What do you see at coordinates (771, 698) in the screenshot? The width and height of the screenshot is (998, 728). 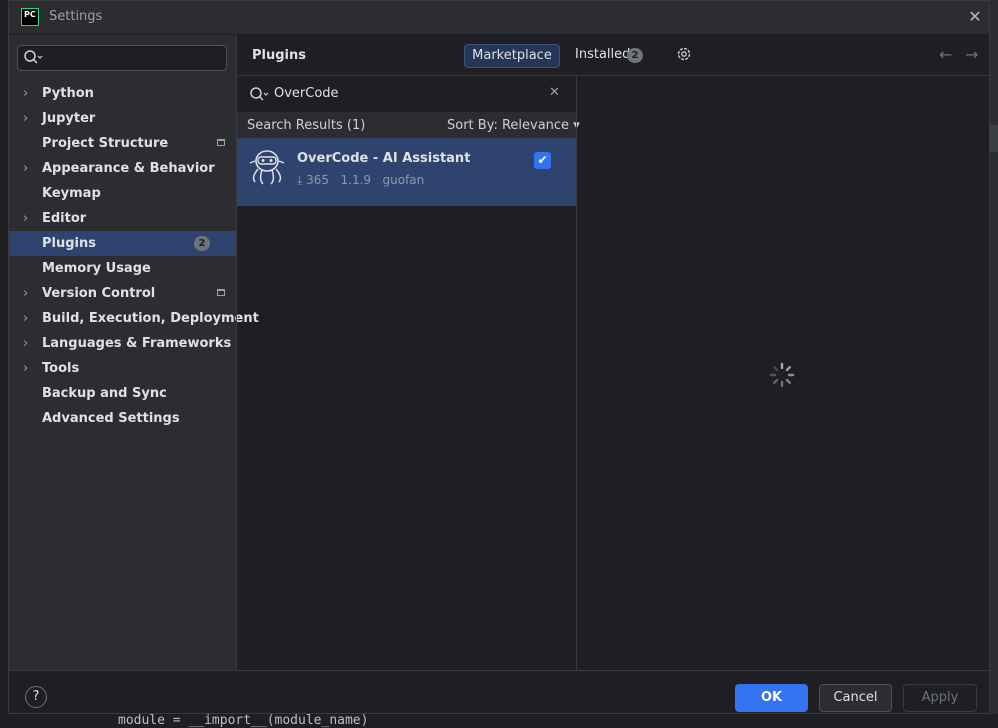 I see `ok-button: OK` at bounding box center [771, 698].